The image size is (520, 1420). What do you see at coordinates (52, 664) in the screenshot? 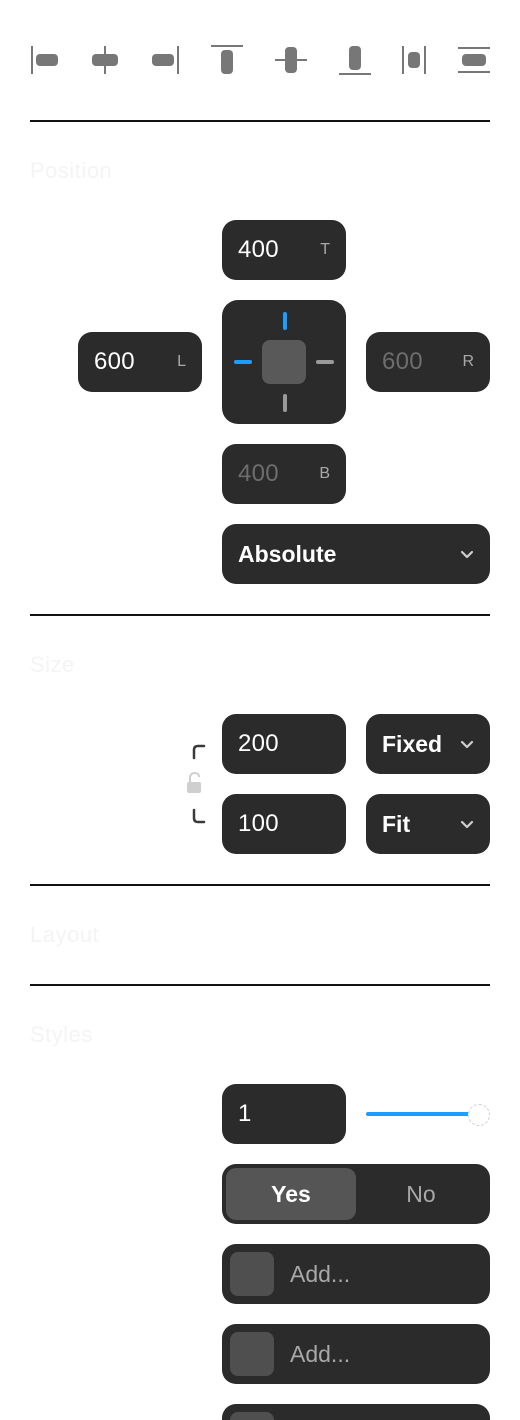
I see `size-section-title: Size` at bounding box center [52, 664].